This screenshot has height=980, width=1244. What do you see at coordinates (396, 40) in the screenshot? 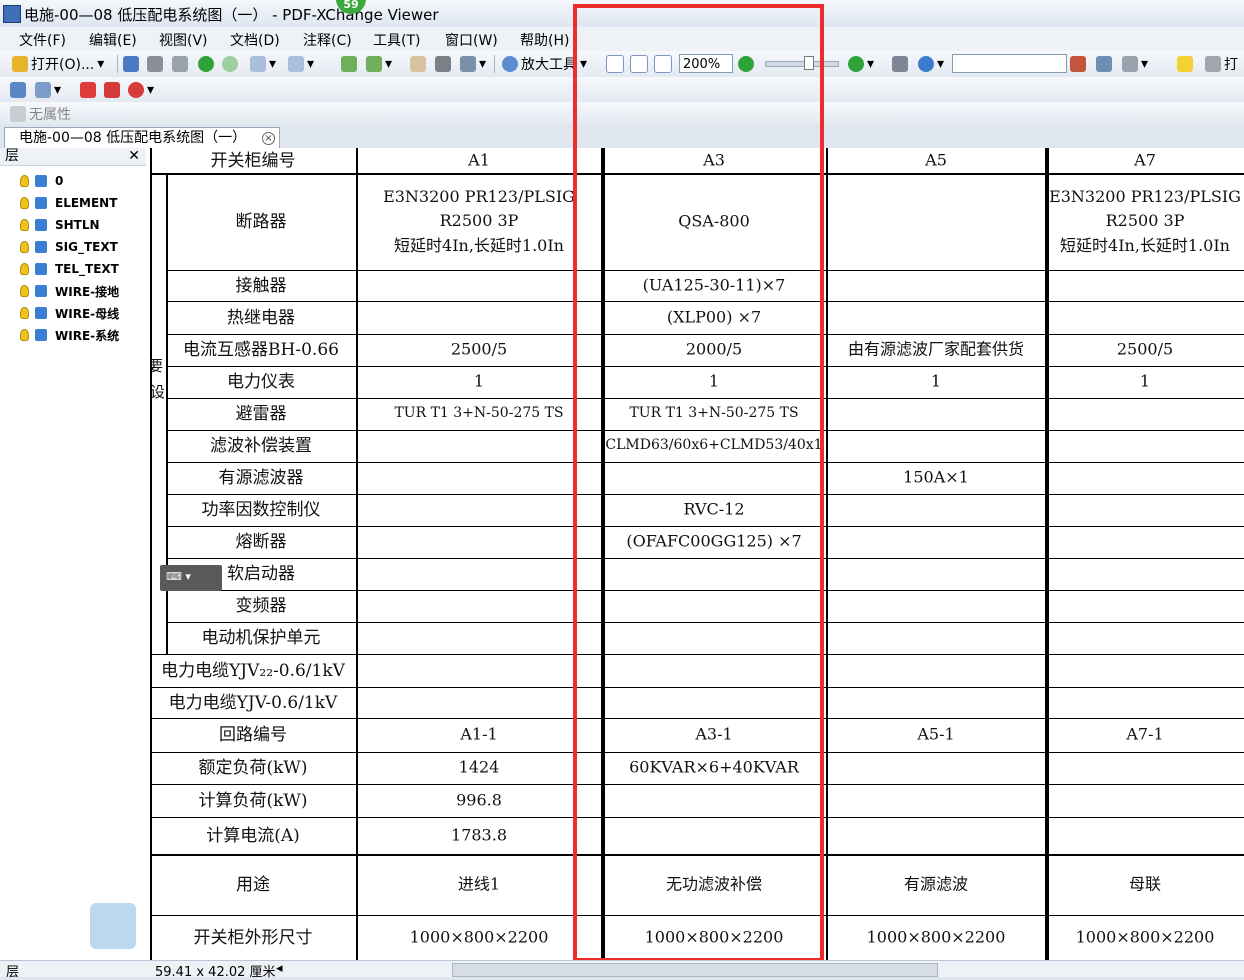
I see `menu-tools: 工具(T)` at bounding box center [396, 40].